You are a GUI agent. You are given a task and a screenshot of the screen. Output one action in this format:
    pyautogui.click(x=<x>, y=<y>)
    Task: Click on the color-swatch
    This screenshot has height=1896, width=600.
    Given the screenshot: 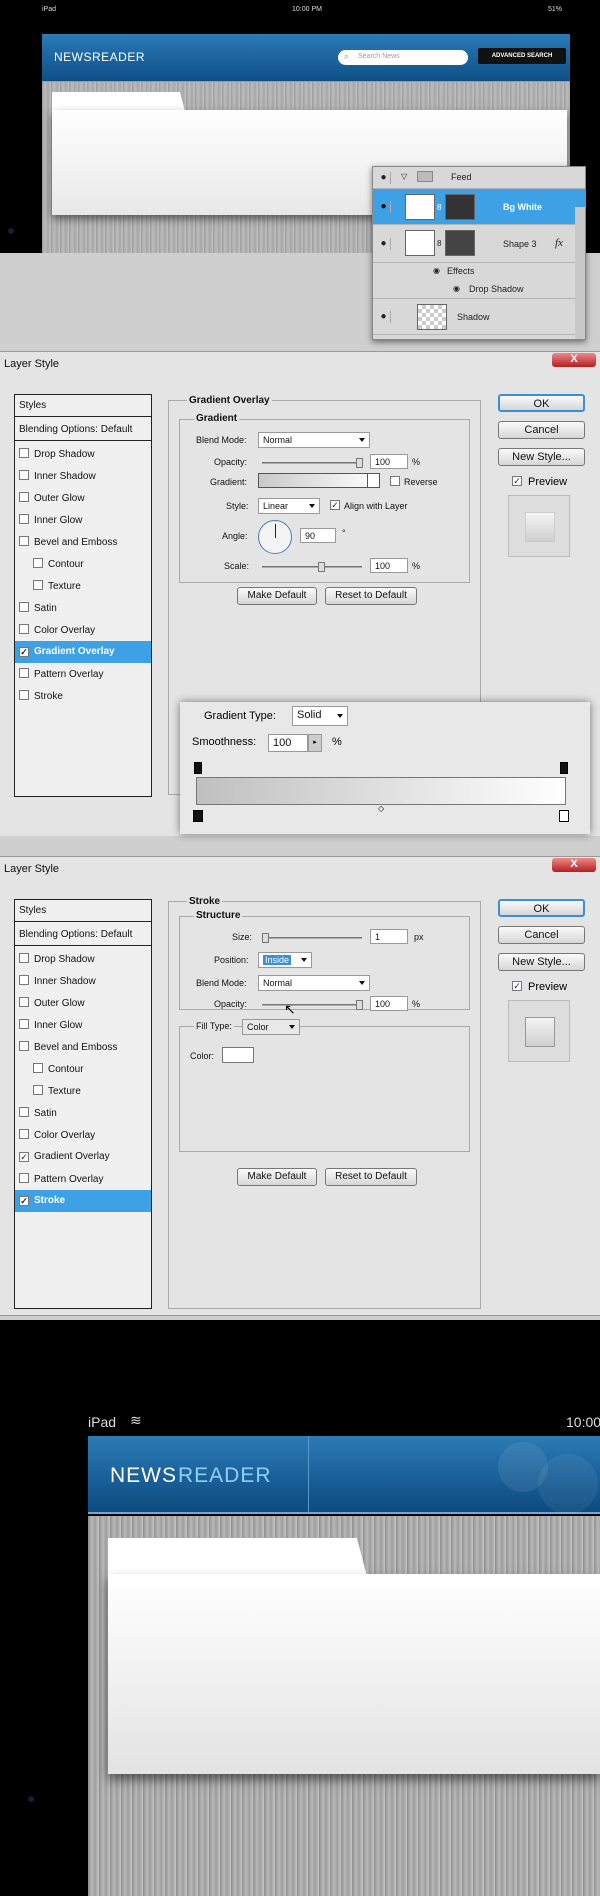 What is the action you would take?
    pyautogui.click(x=238, y=1055)
    